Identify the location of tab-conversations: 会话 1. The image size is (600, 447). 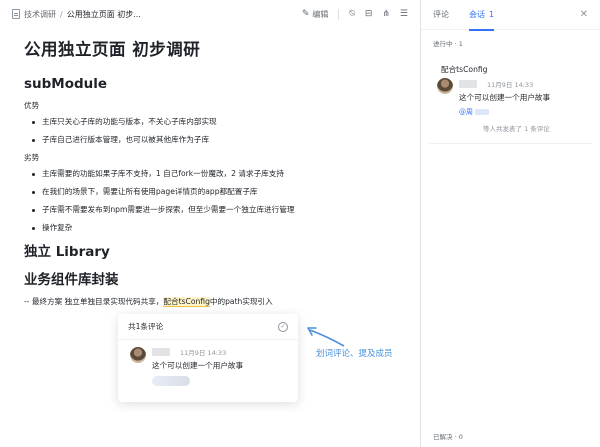
(482, 15).